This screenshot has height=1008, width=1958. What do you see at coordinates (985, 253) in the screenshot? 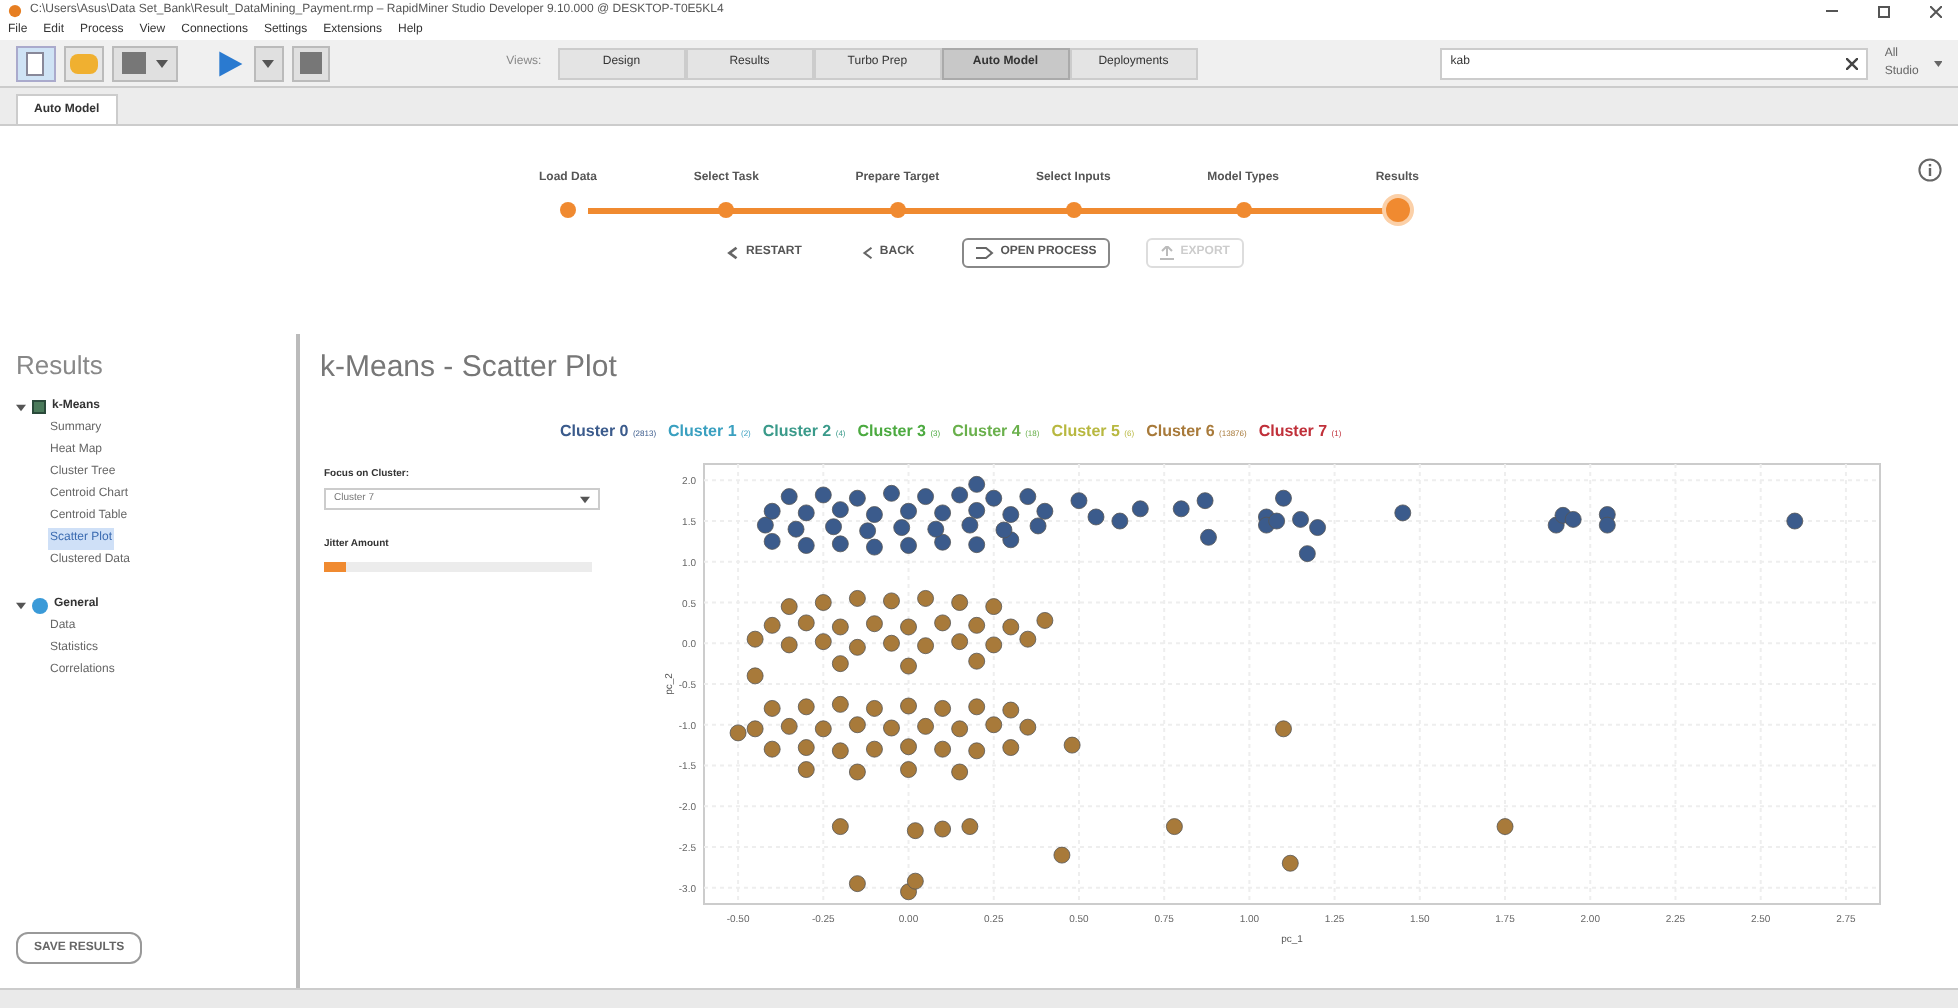
I see `process-icon` at bounding box center [985, 253].